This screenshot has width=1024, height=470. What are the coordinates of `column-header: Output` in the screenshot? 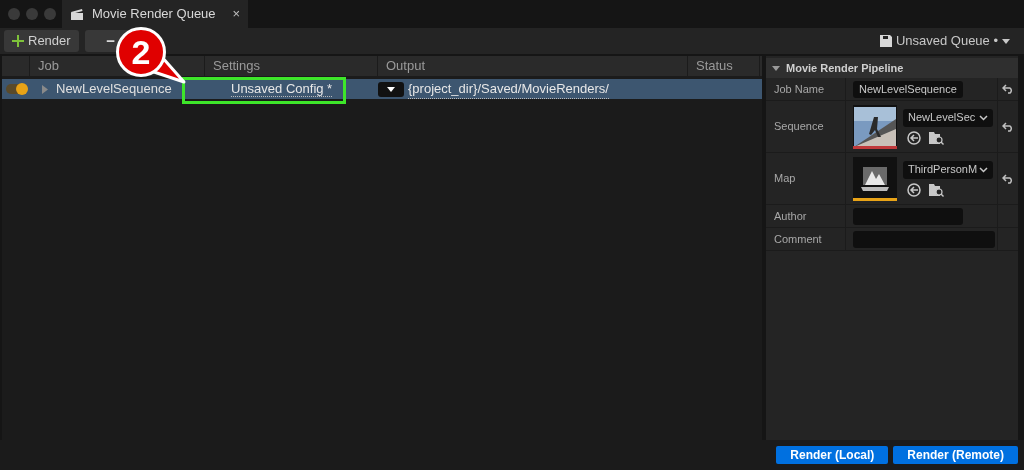 It's located at (406, 66).